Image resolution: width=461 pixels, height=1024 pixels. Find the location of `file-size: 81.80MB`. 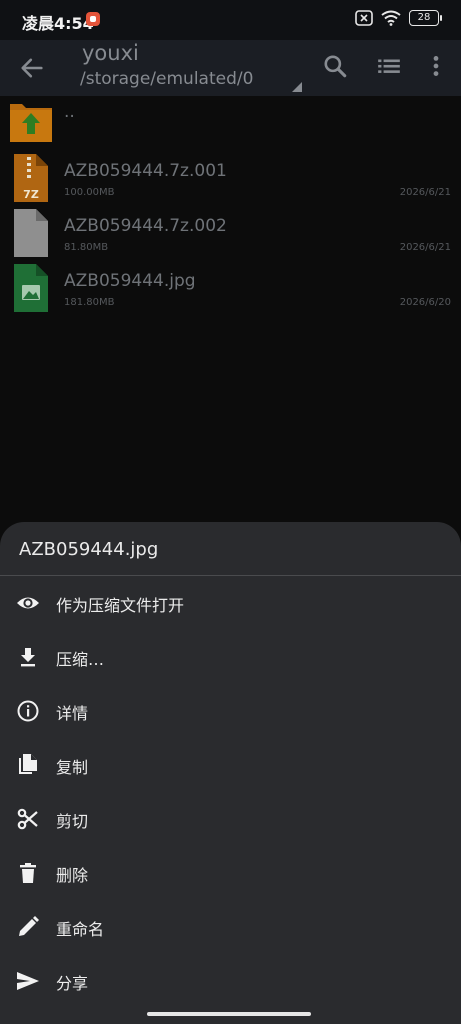

file-size: 81.80MB is located at coordinates (86, 247).